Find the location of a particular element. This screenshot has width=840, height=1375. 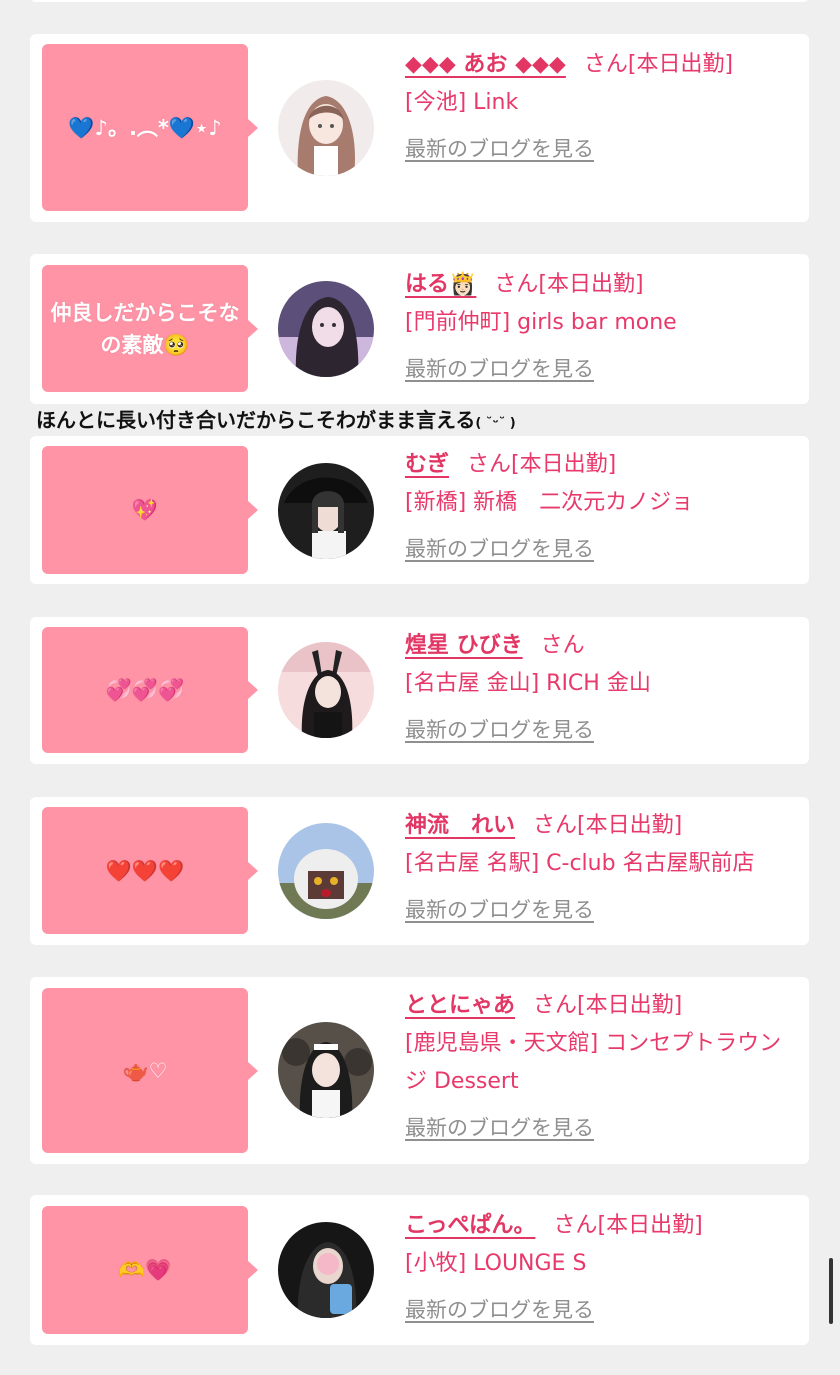

cast-header: はる👸🏻 さん[本日出勤] is located at coordinates (602, 285).